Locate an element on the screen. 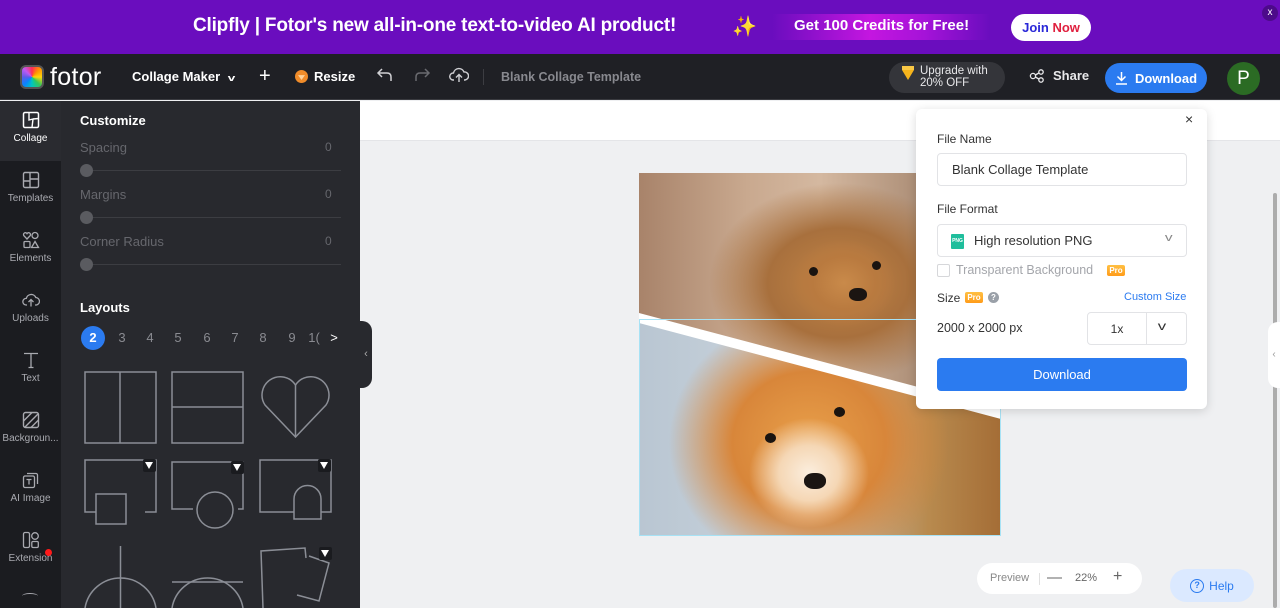 The width and height of the screenshot is (1280, 608). collage-maker-dropdown: Collage Maker v is located at coordinates (184, 76).